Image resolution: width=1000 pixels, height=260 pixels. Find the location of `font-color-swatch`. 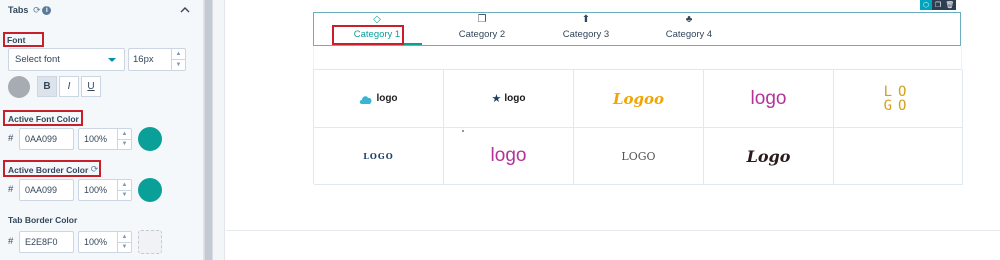

font-color-swatch is located at coordinates (19, 87).